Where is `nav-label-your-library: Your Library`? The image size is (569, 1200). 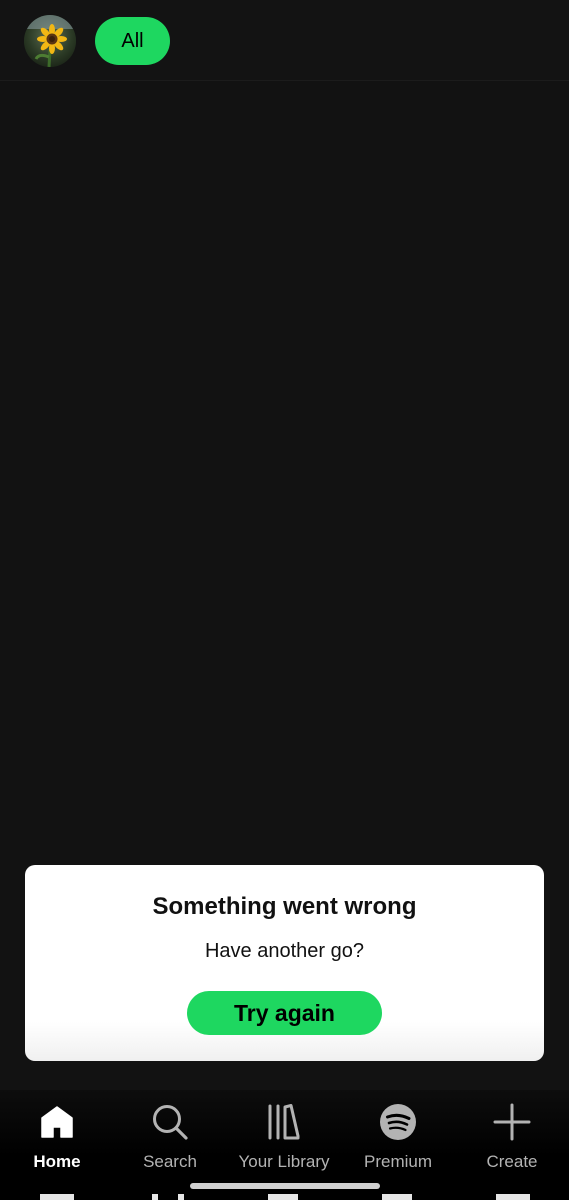 nav-label-your-library: Your Library is located at coordinates (284, 1161).